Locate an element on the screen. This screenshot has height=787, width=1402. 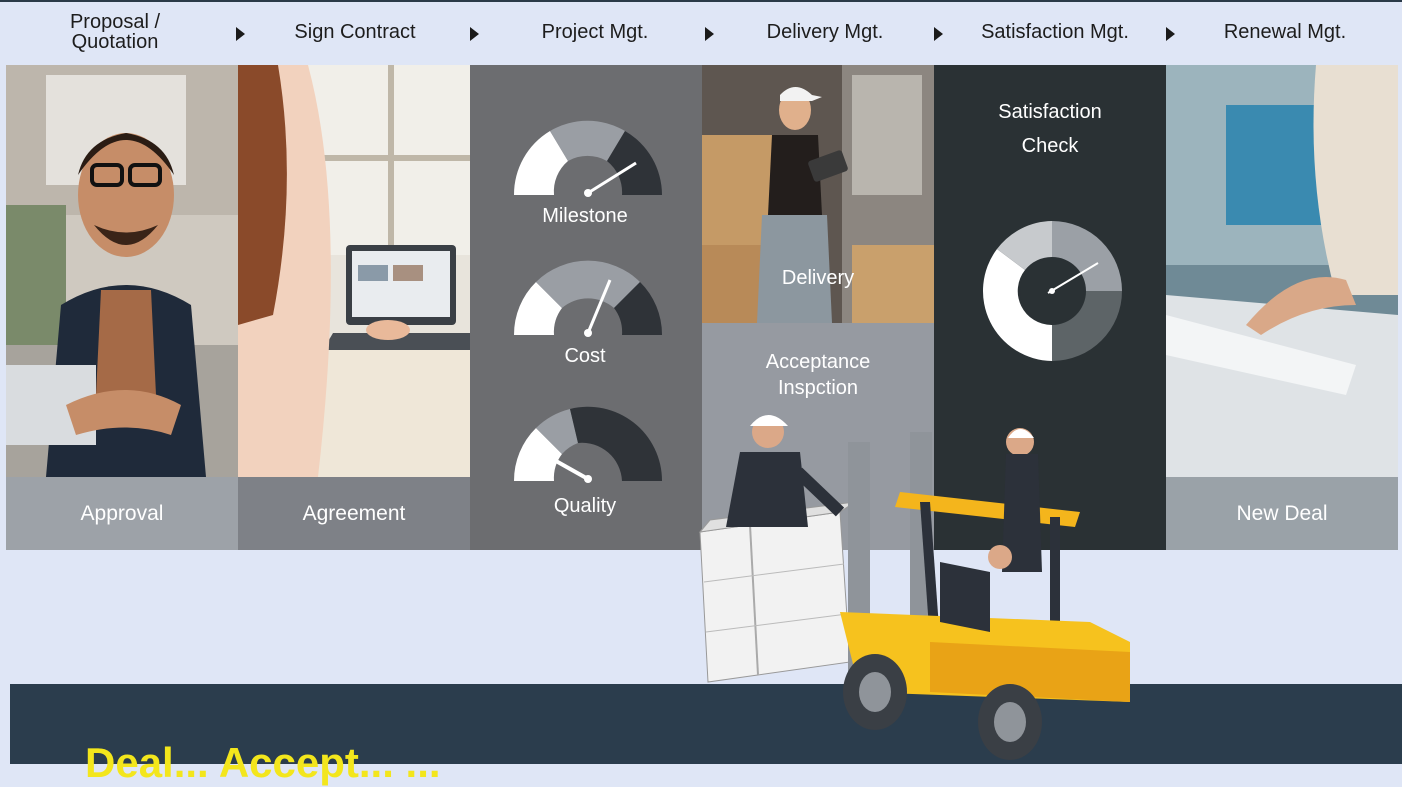
step-project-mgt-label: Project Mgt. is located at coordinates (595, 32).